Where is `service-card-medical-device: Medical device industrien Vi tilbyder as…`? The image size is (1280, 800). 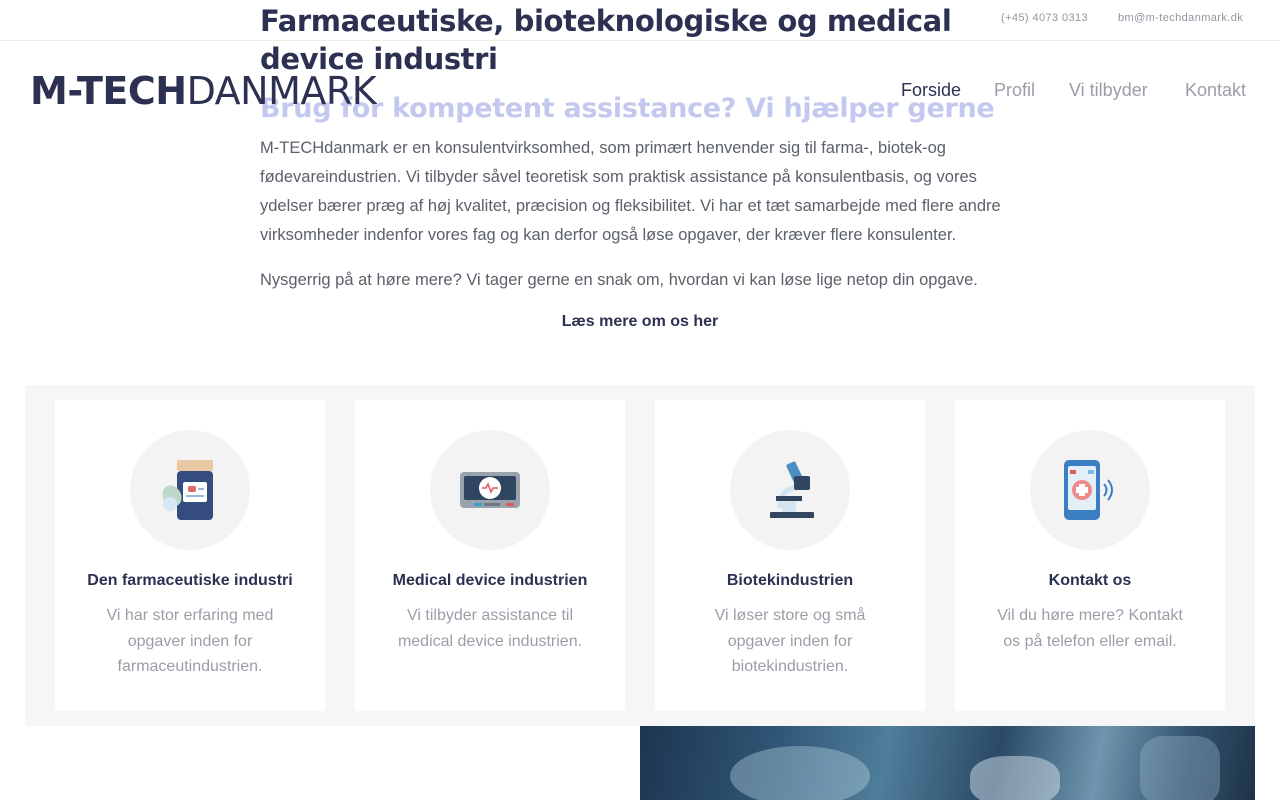
service-card-medical-device: Medical device industrien Vi tilbyder as… is located at coordinates (490, 555).